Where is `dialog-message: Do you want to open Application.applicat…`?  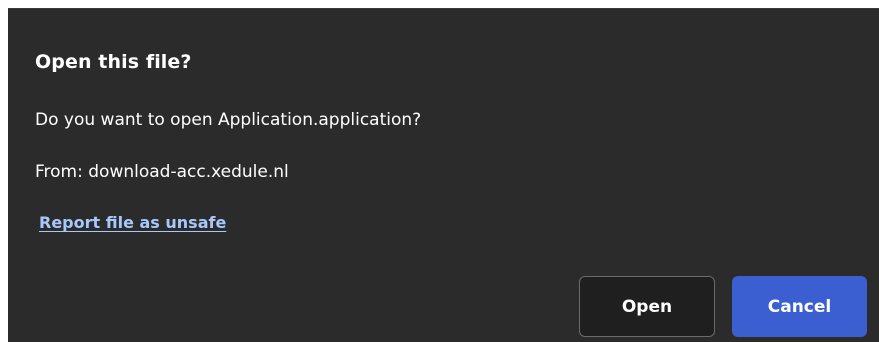 dialog-message: Do you want to open Application.applicat… is located at coordinates (228, 120).